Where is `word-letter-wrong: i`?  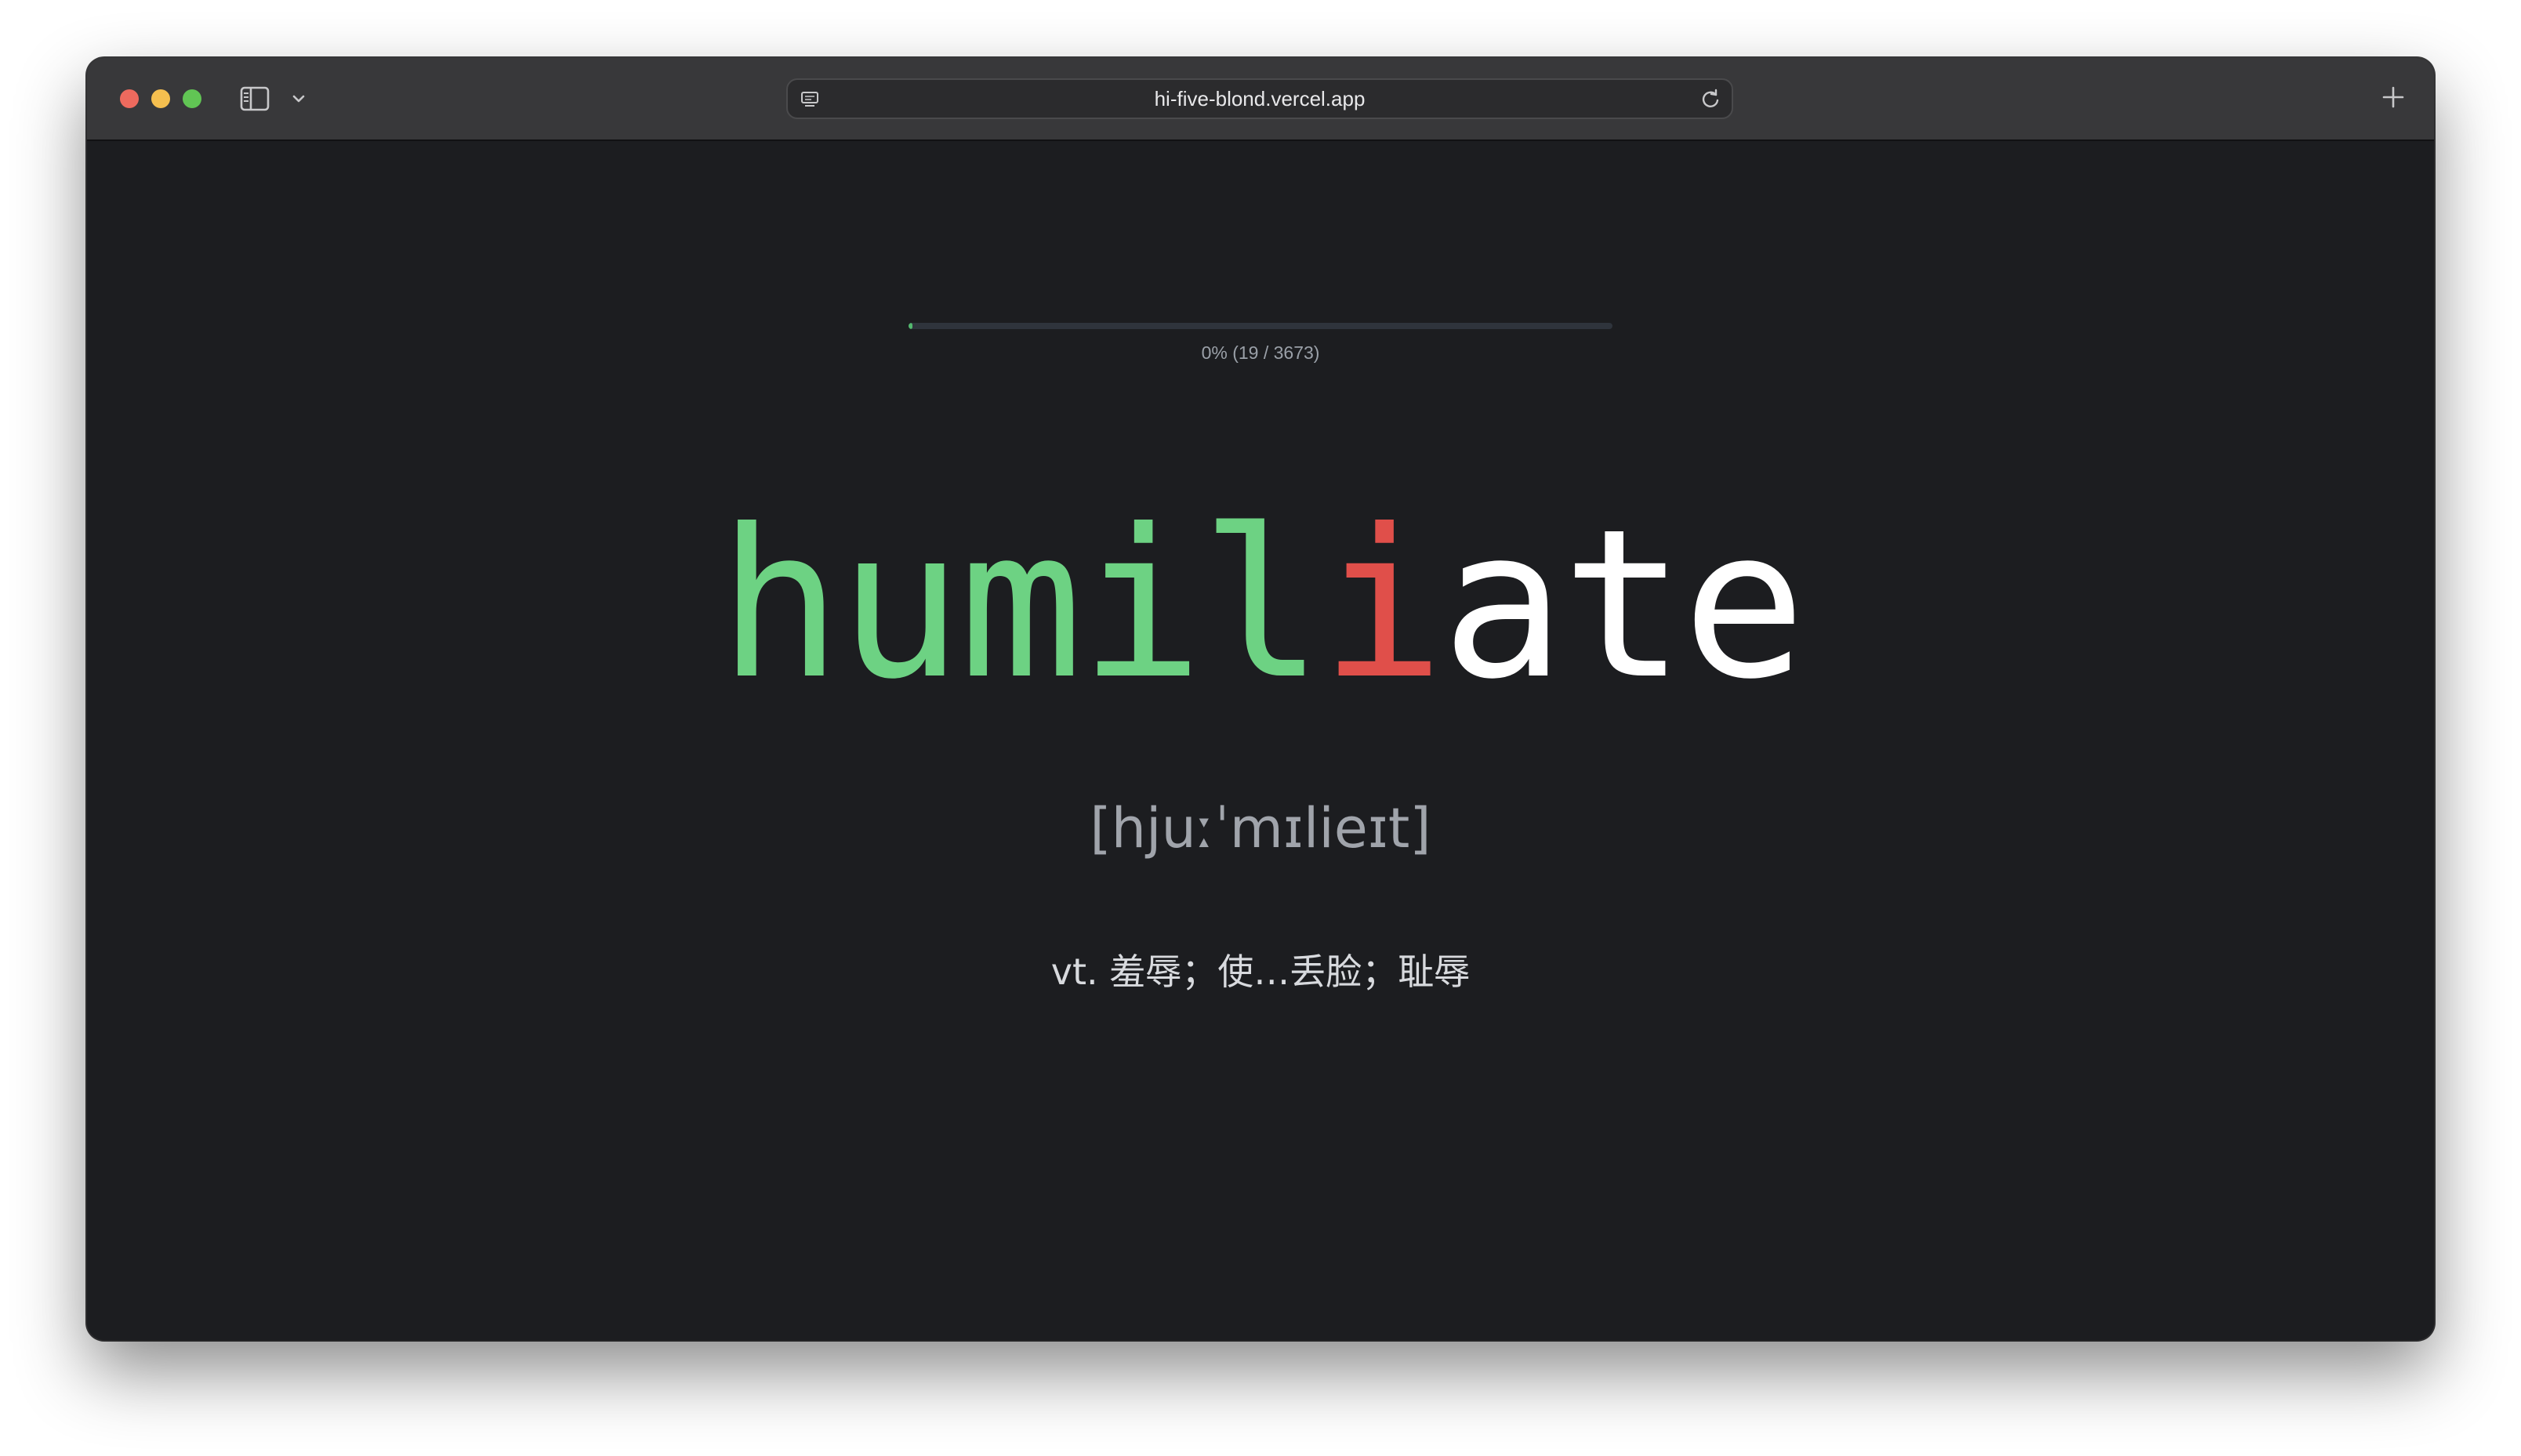
word-letter-wrong: i is located at coordinates (1382, 604).